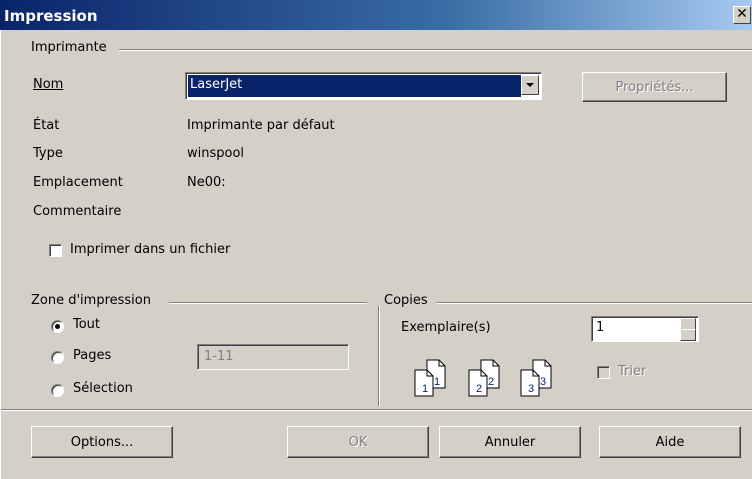 The width and height of the screenshot is (752, 479). What do you see at coordinates (358, 442) in the screenshot?
I see `ok-button: OK` at bounding box center [358, 442].